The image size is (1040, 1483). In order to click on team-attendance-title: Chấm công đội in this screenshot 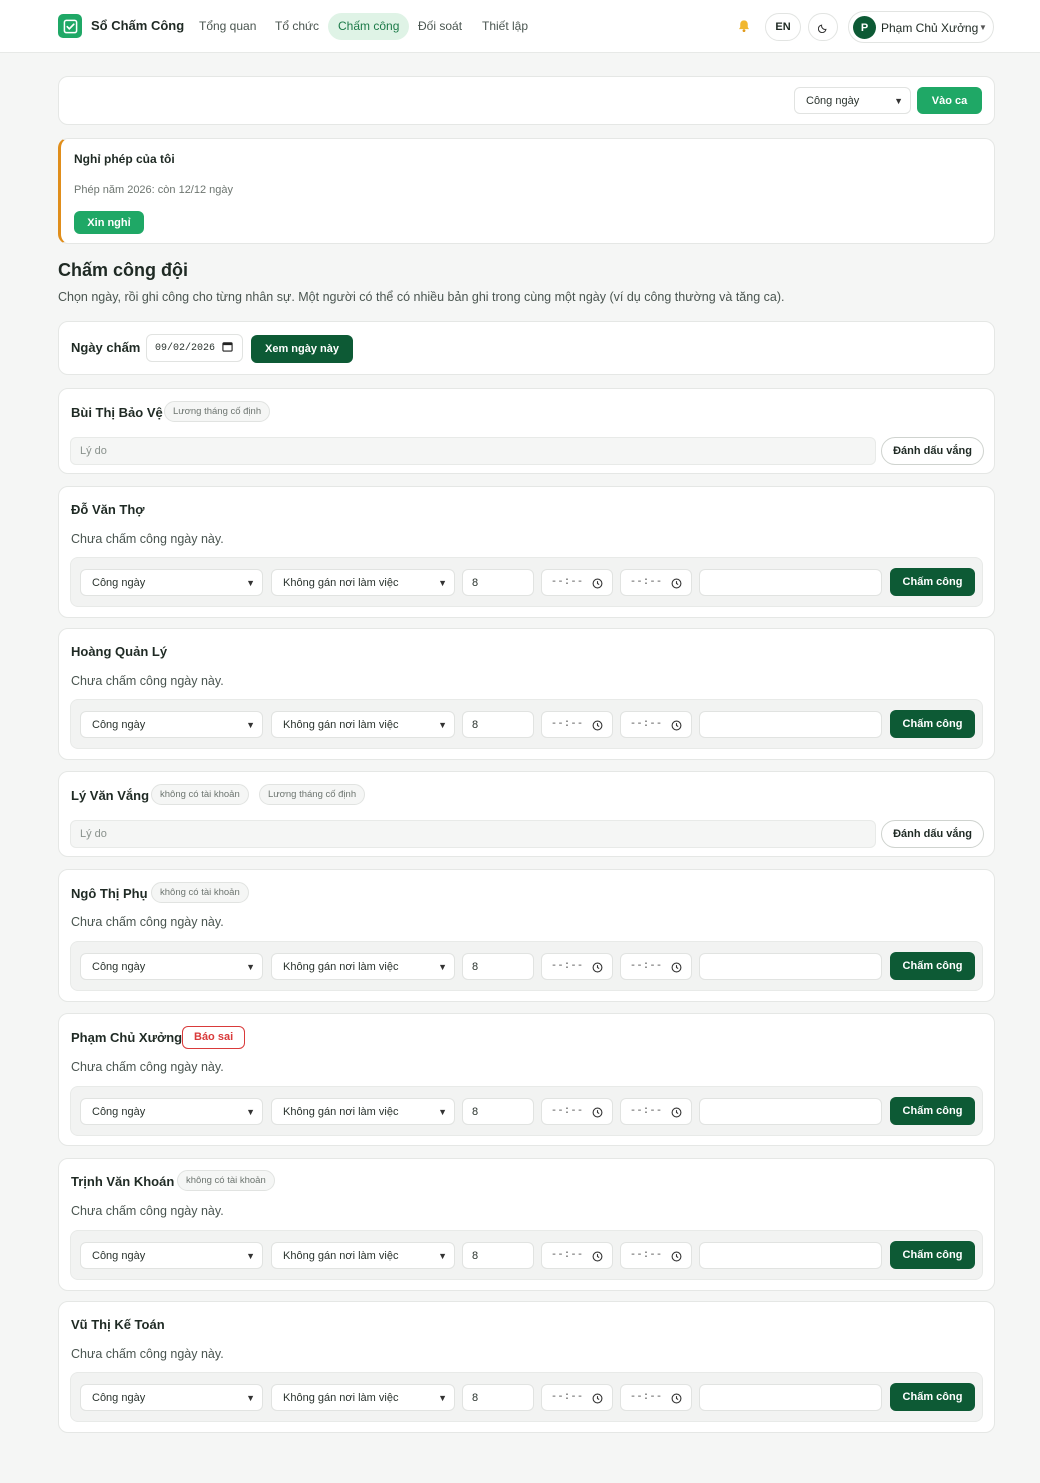, I will do `click(123, 270)`.